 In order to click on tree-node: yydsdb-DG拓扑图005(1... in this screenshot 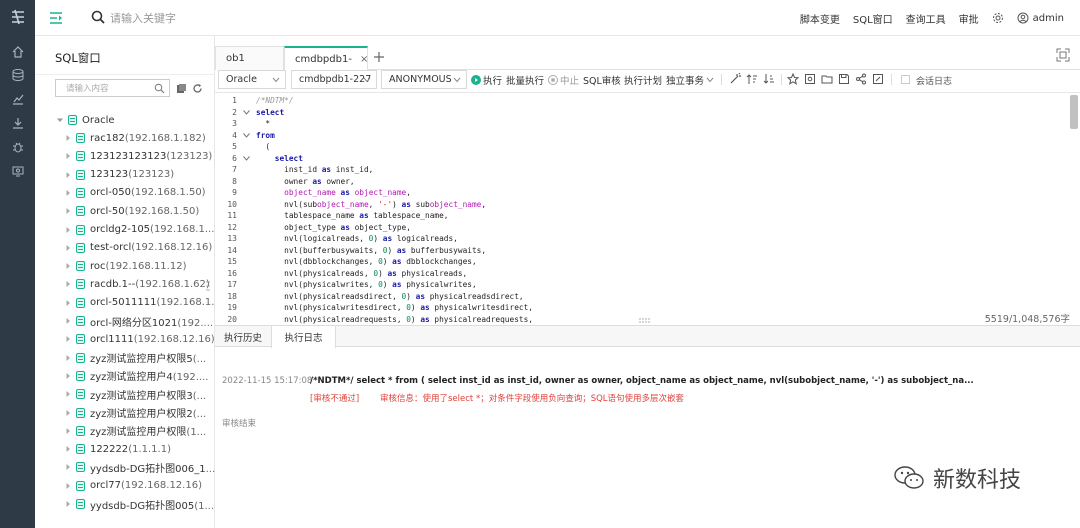, I will do `click(140, 504)`.